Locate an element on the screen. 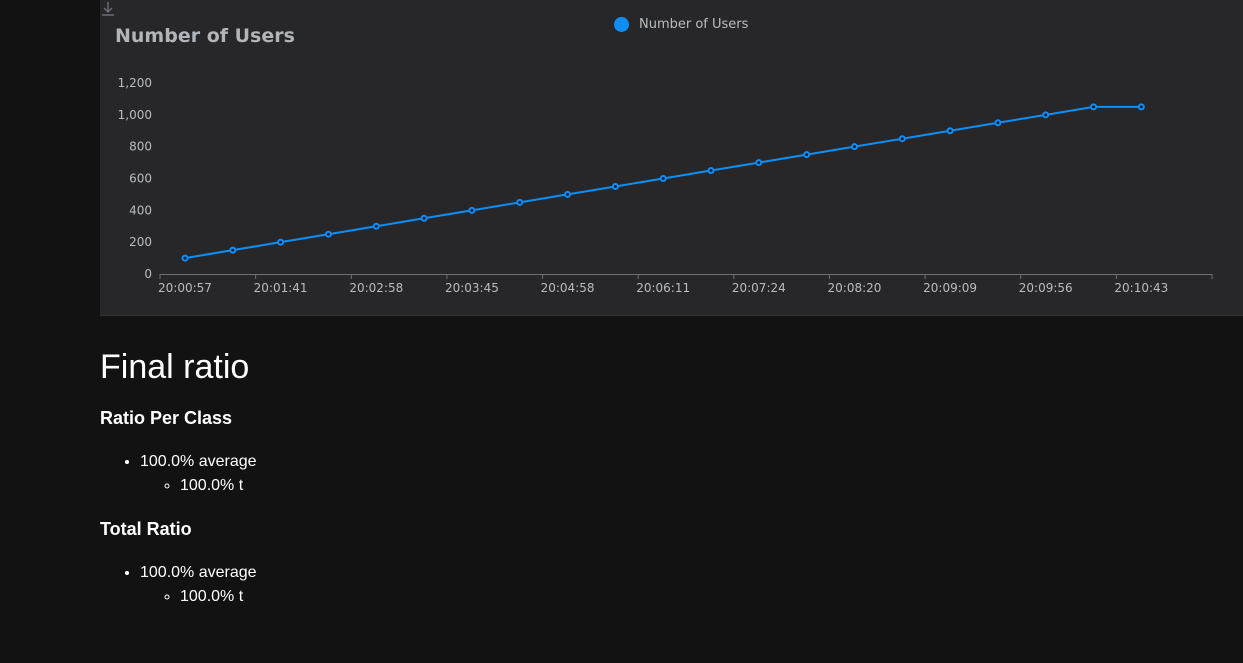 The image size is (1243, 663). y-tick-label: 0 is located at coordinates (148, 274).